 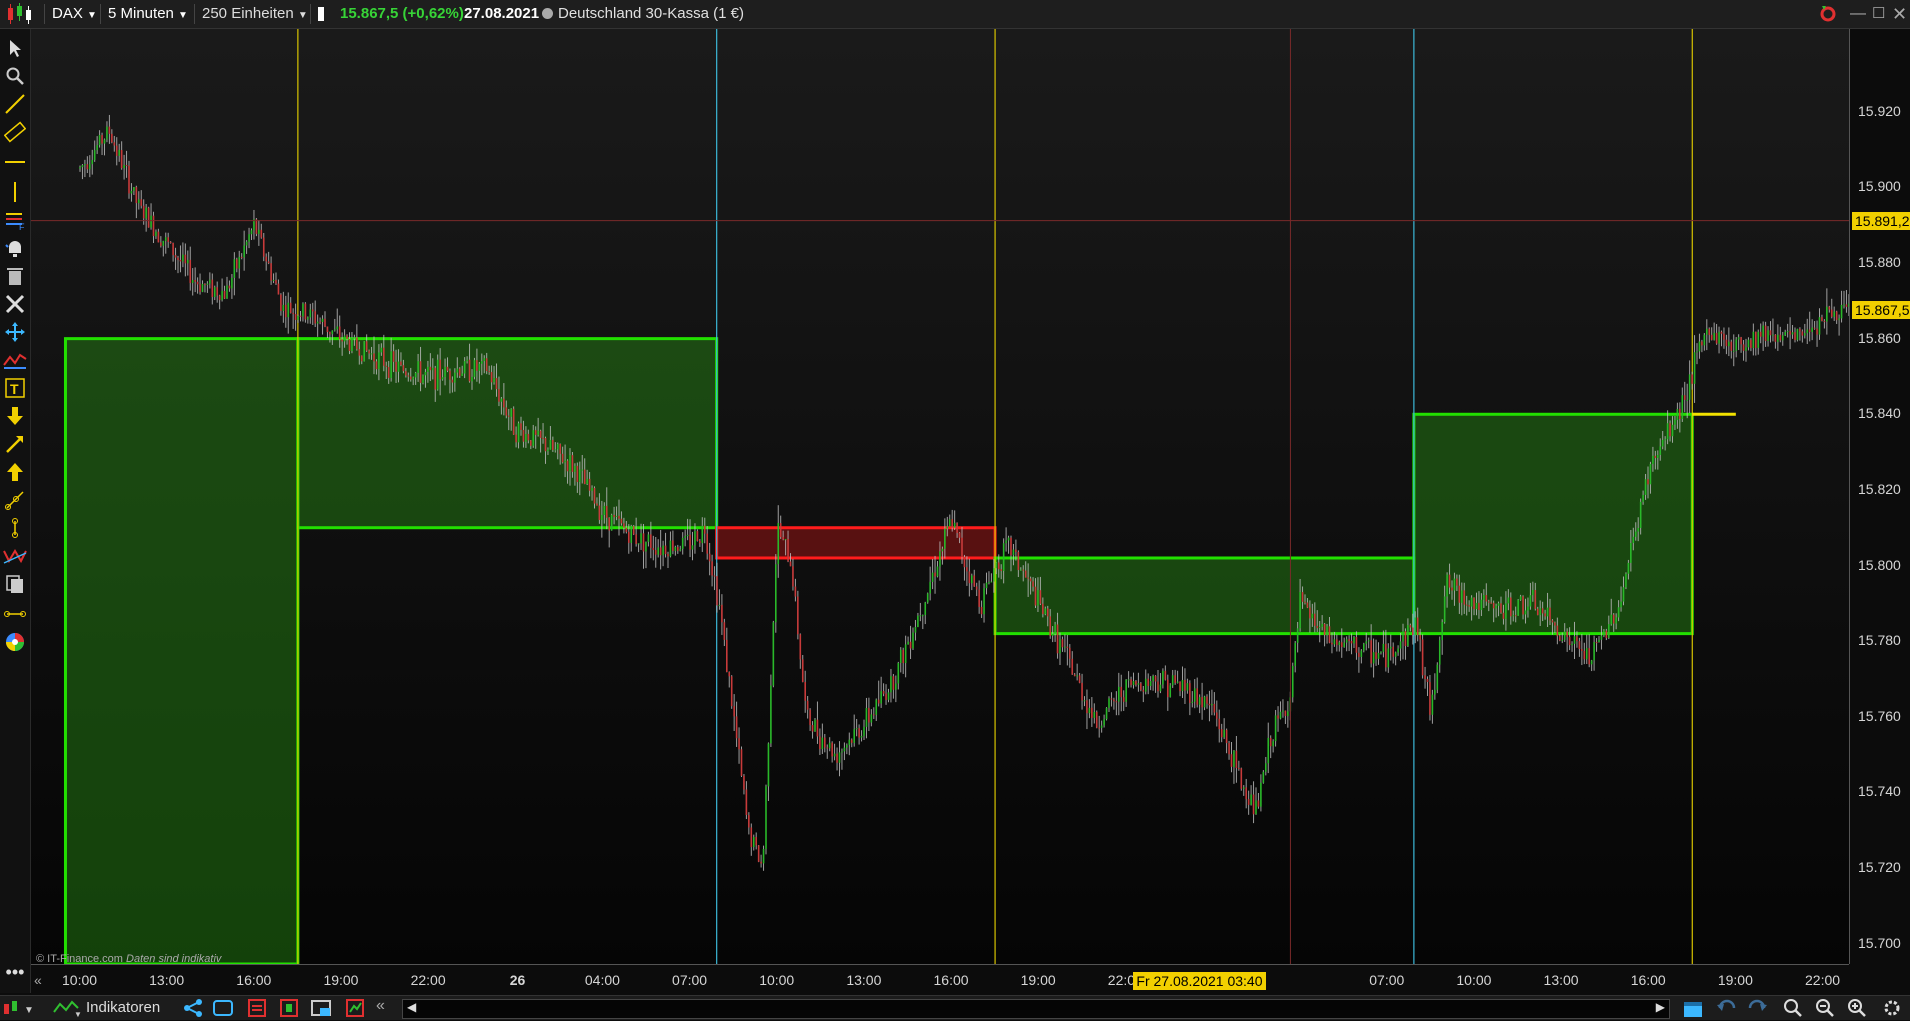 What do you see at coordinates (1727, 1009) in the screenshot?
I see `undo-icon` at bounding box center [1727, 1009].